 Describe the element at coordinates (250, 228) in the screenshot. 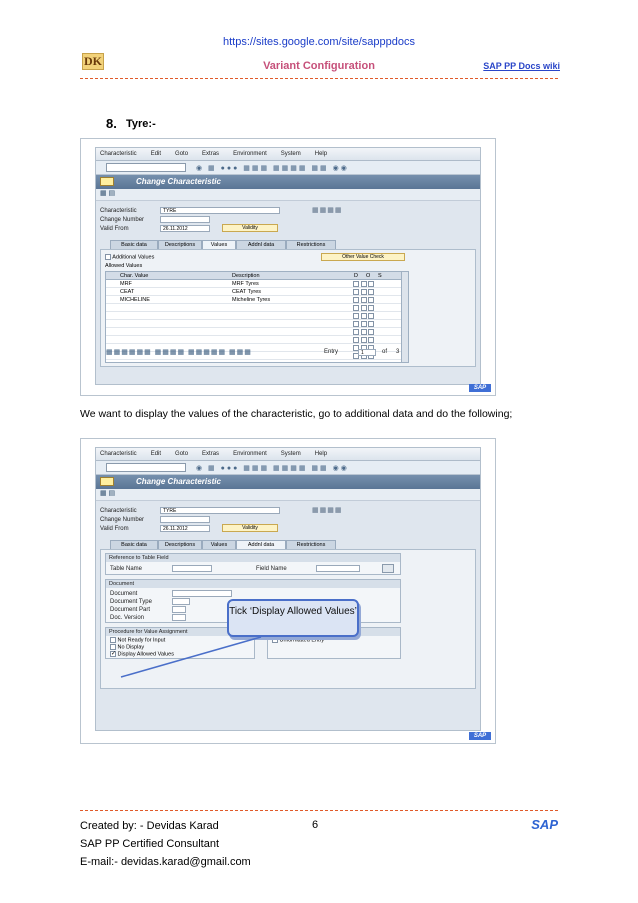

I see `validity-button: Validity` at that location.